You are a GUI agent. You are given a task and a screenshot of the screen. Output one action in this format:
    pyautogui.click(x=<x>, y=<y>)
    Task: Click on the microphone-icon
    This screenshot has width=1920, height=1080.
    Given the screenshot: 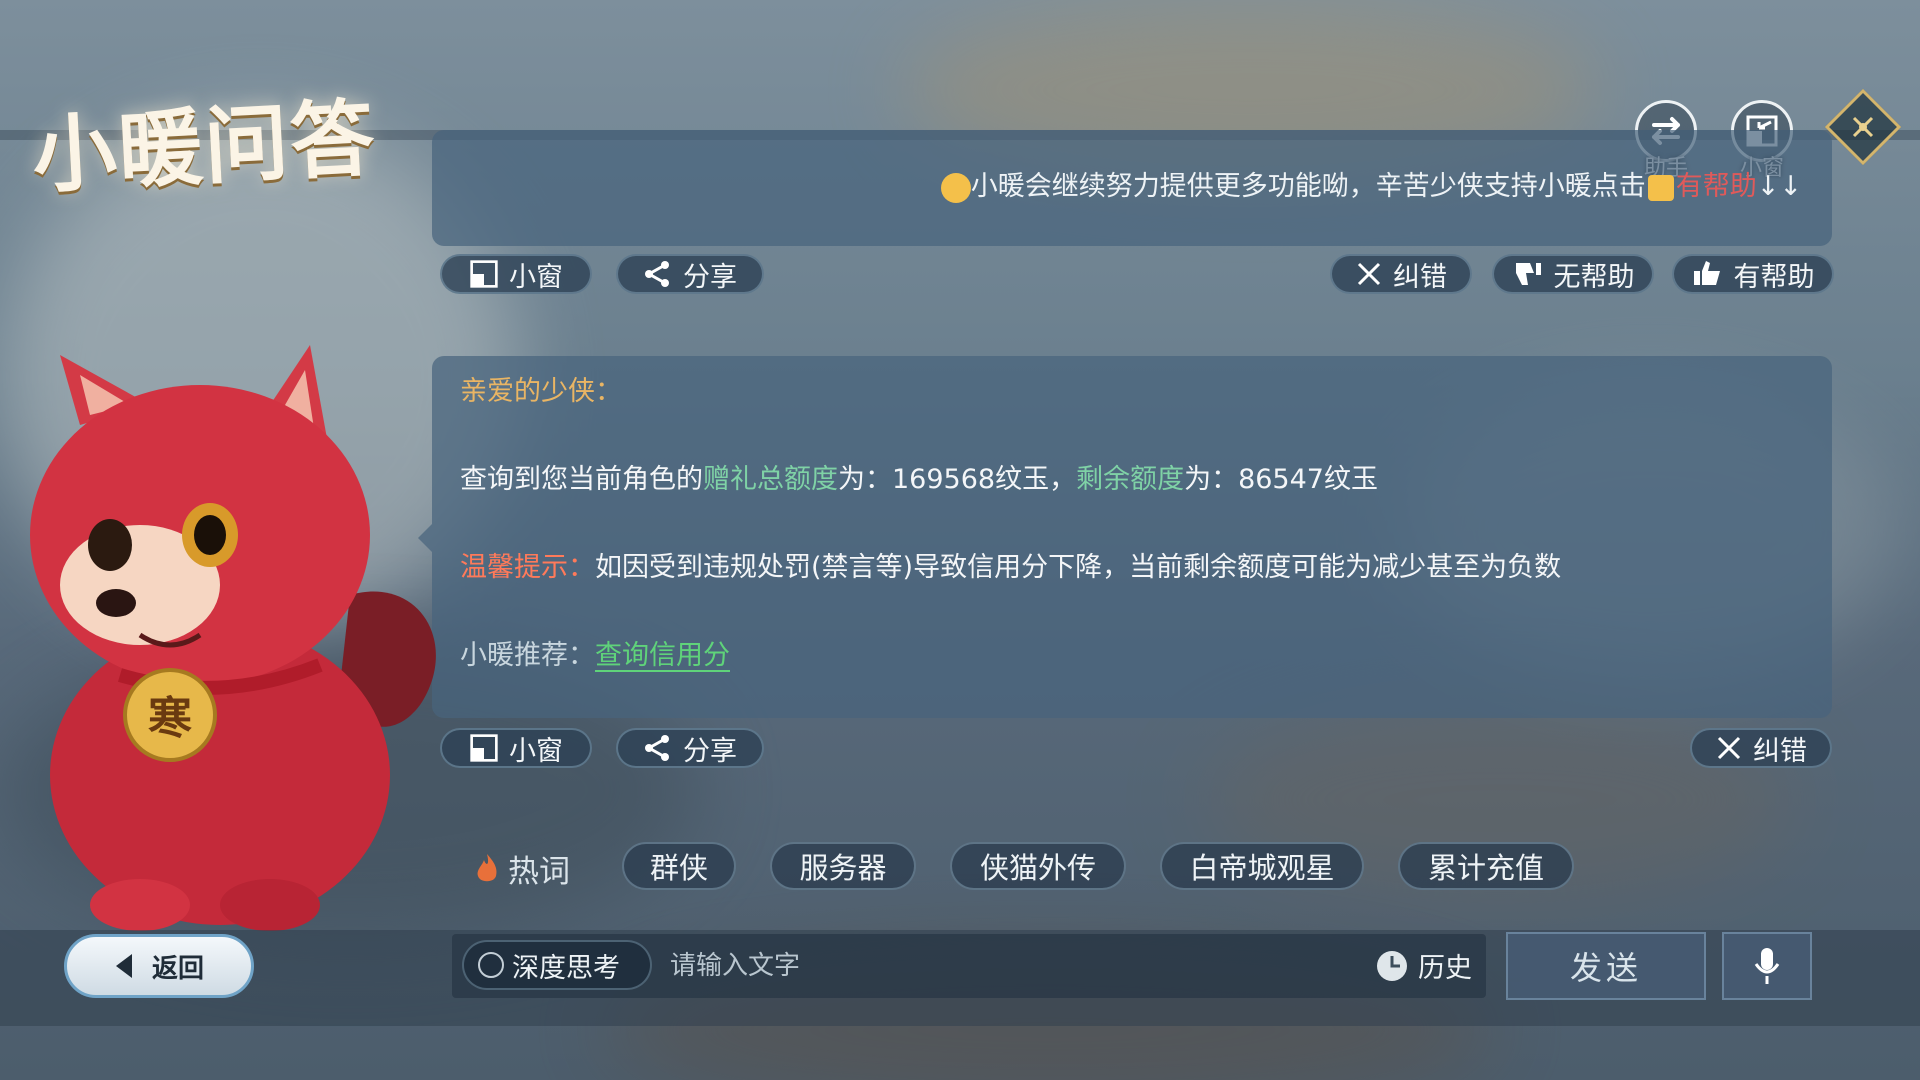 What is the action you would take?
    pyautogui.click(x=1767, y=966)
    